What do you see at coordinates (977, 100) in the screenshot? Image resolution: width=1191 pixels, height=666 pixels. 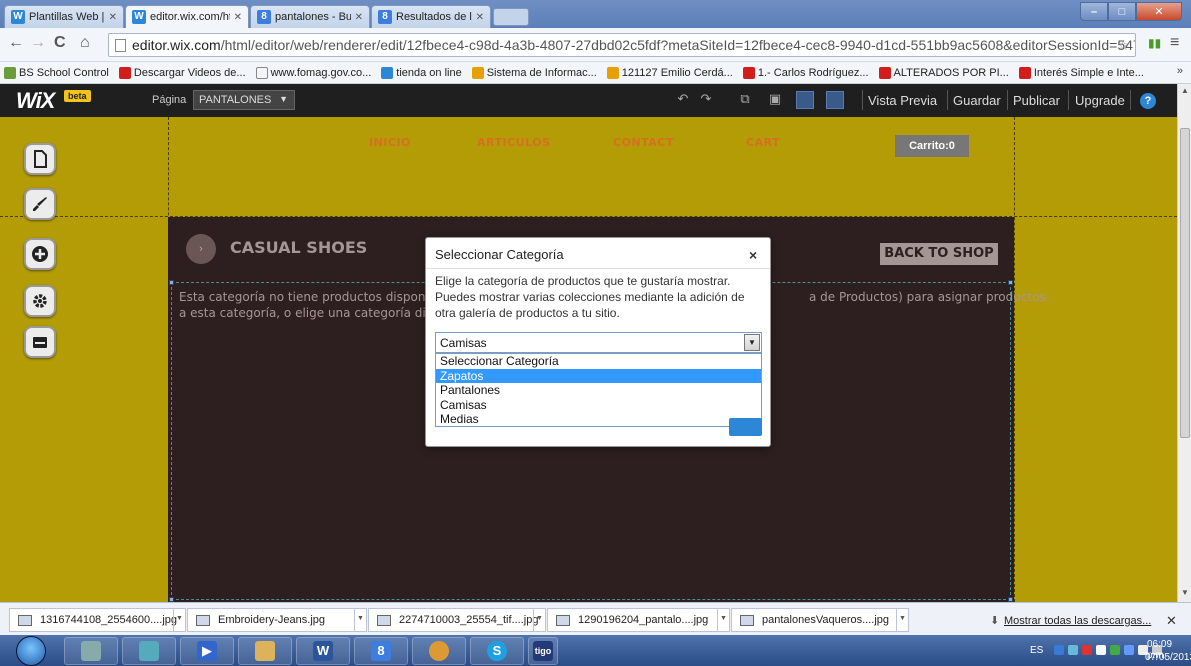 I see `save-button: Guardar` at bounding box center [977, 100].